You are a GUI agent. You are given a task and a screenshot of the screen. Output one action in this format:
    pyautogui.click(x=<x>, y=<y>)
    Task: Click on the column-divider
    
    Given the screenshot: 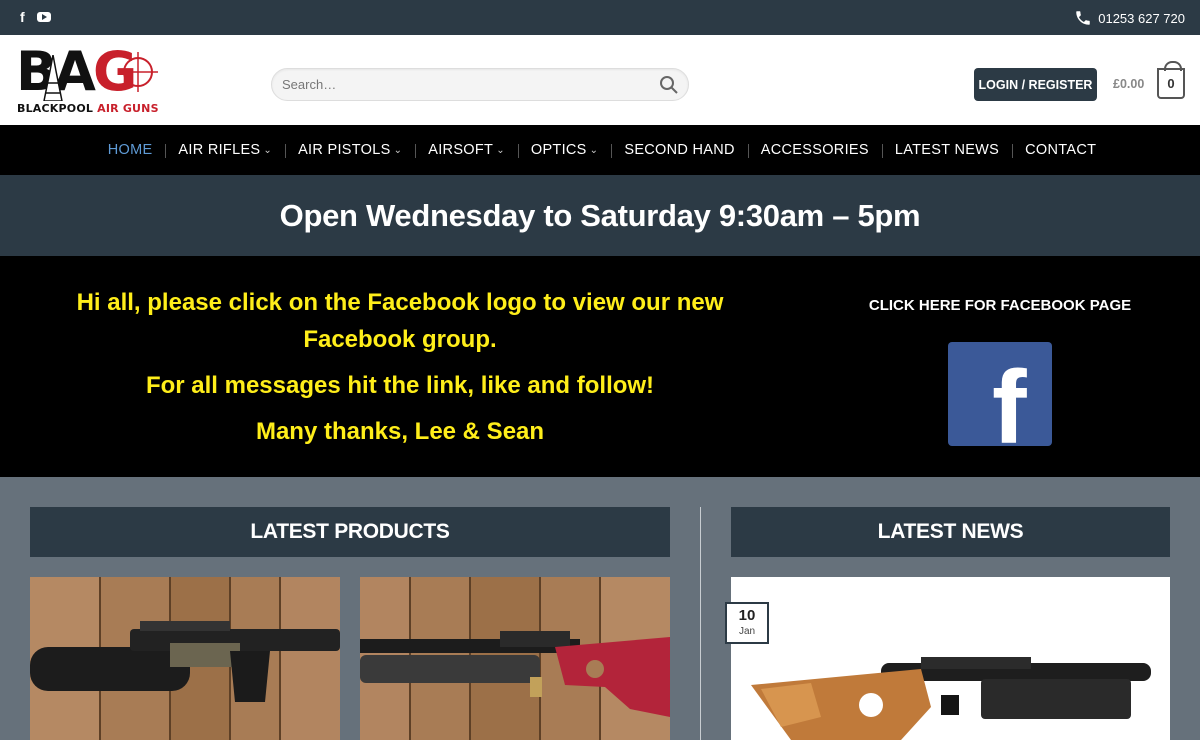 What is the action you would take?
    pyautogui.click(x=700, y=623)
    